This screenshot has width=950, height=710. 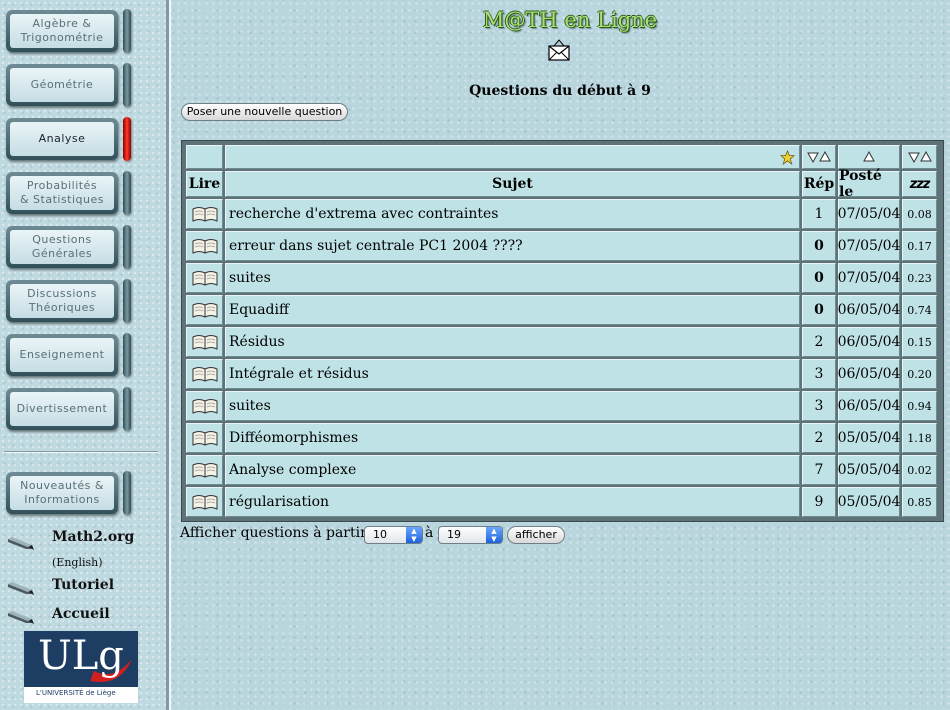 I want to click on nav-general-questions: Questions Générales, so click(x=62, y=247).